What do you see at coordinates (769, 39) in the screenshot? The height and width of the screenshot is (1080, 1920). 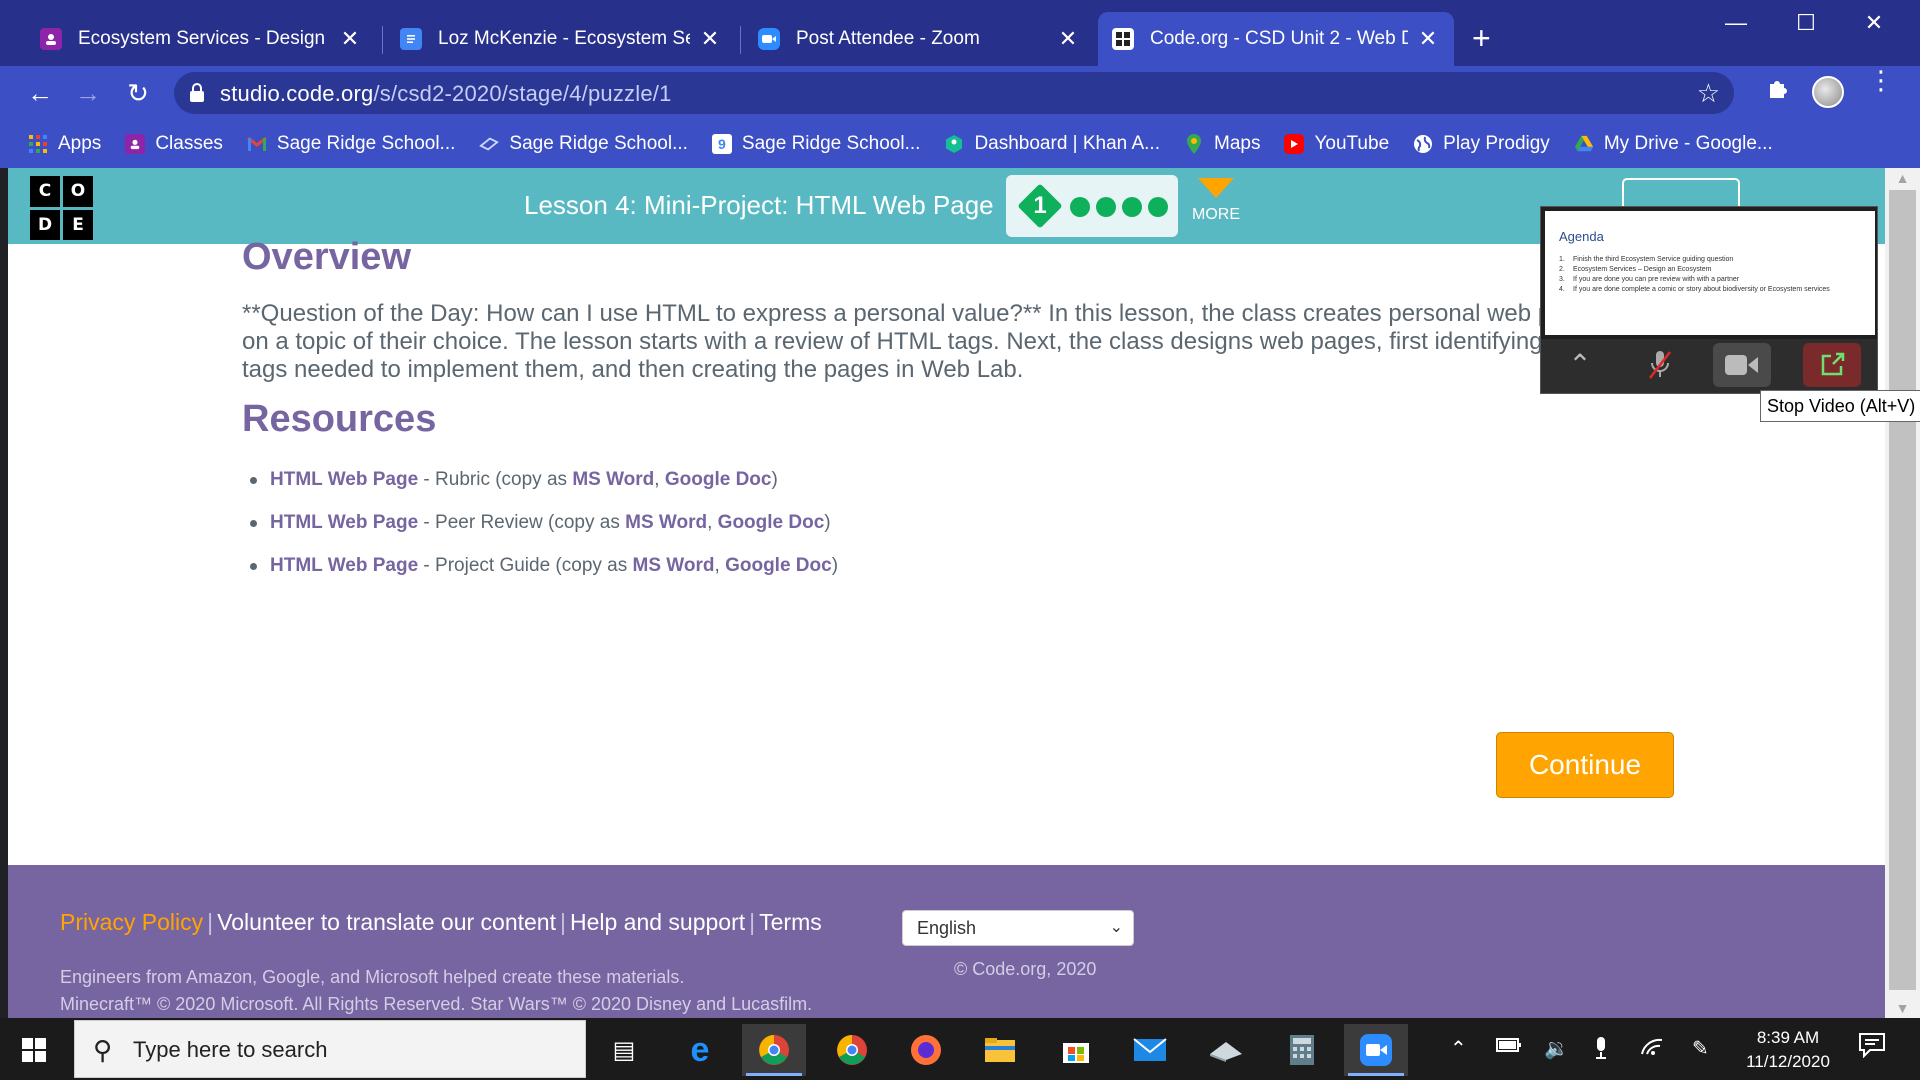 I see `zoom-icon` at bounding box center [769, 39].